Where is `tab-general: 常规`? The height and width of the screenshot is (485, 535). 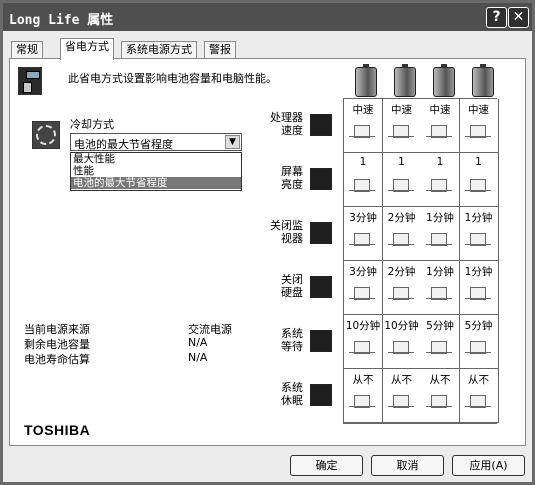 tab-general: 常规 is located at coordinates (27, 50).